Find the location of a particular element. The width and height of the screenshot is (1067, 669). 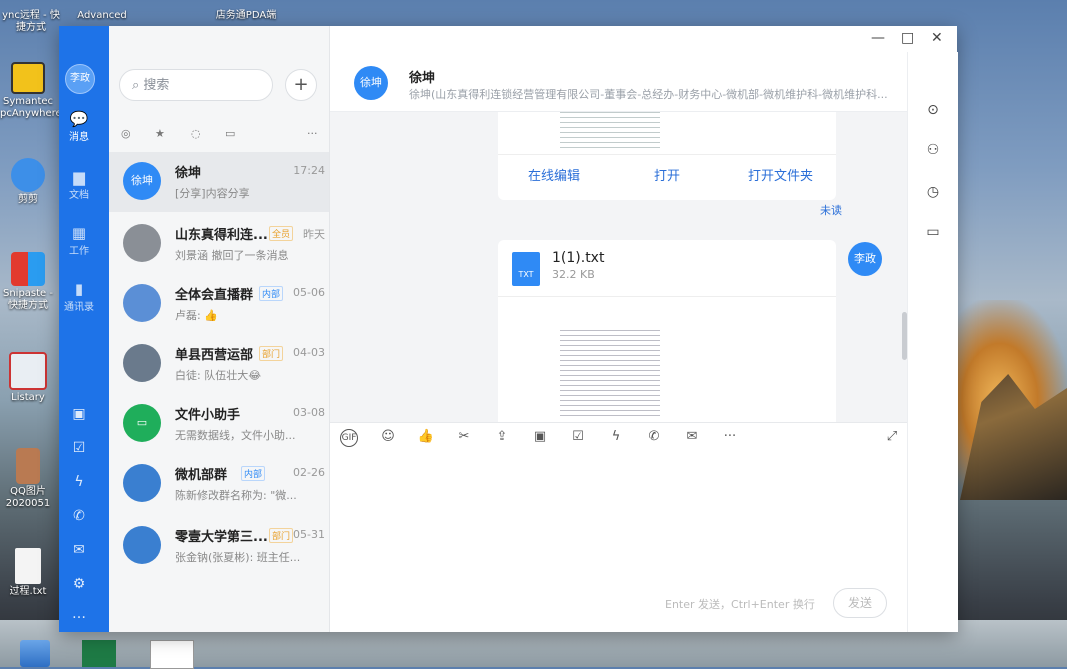

desktop-shortcut-advanced: Advanced is located at coordinates (102, 16).